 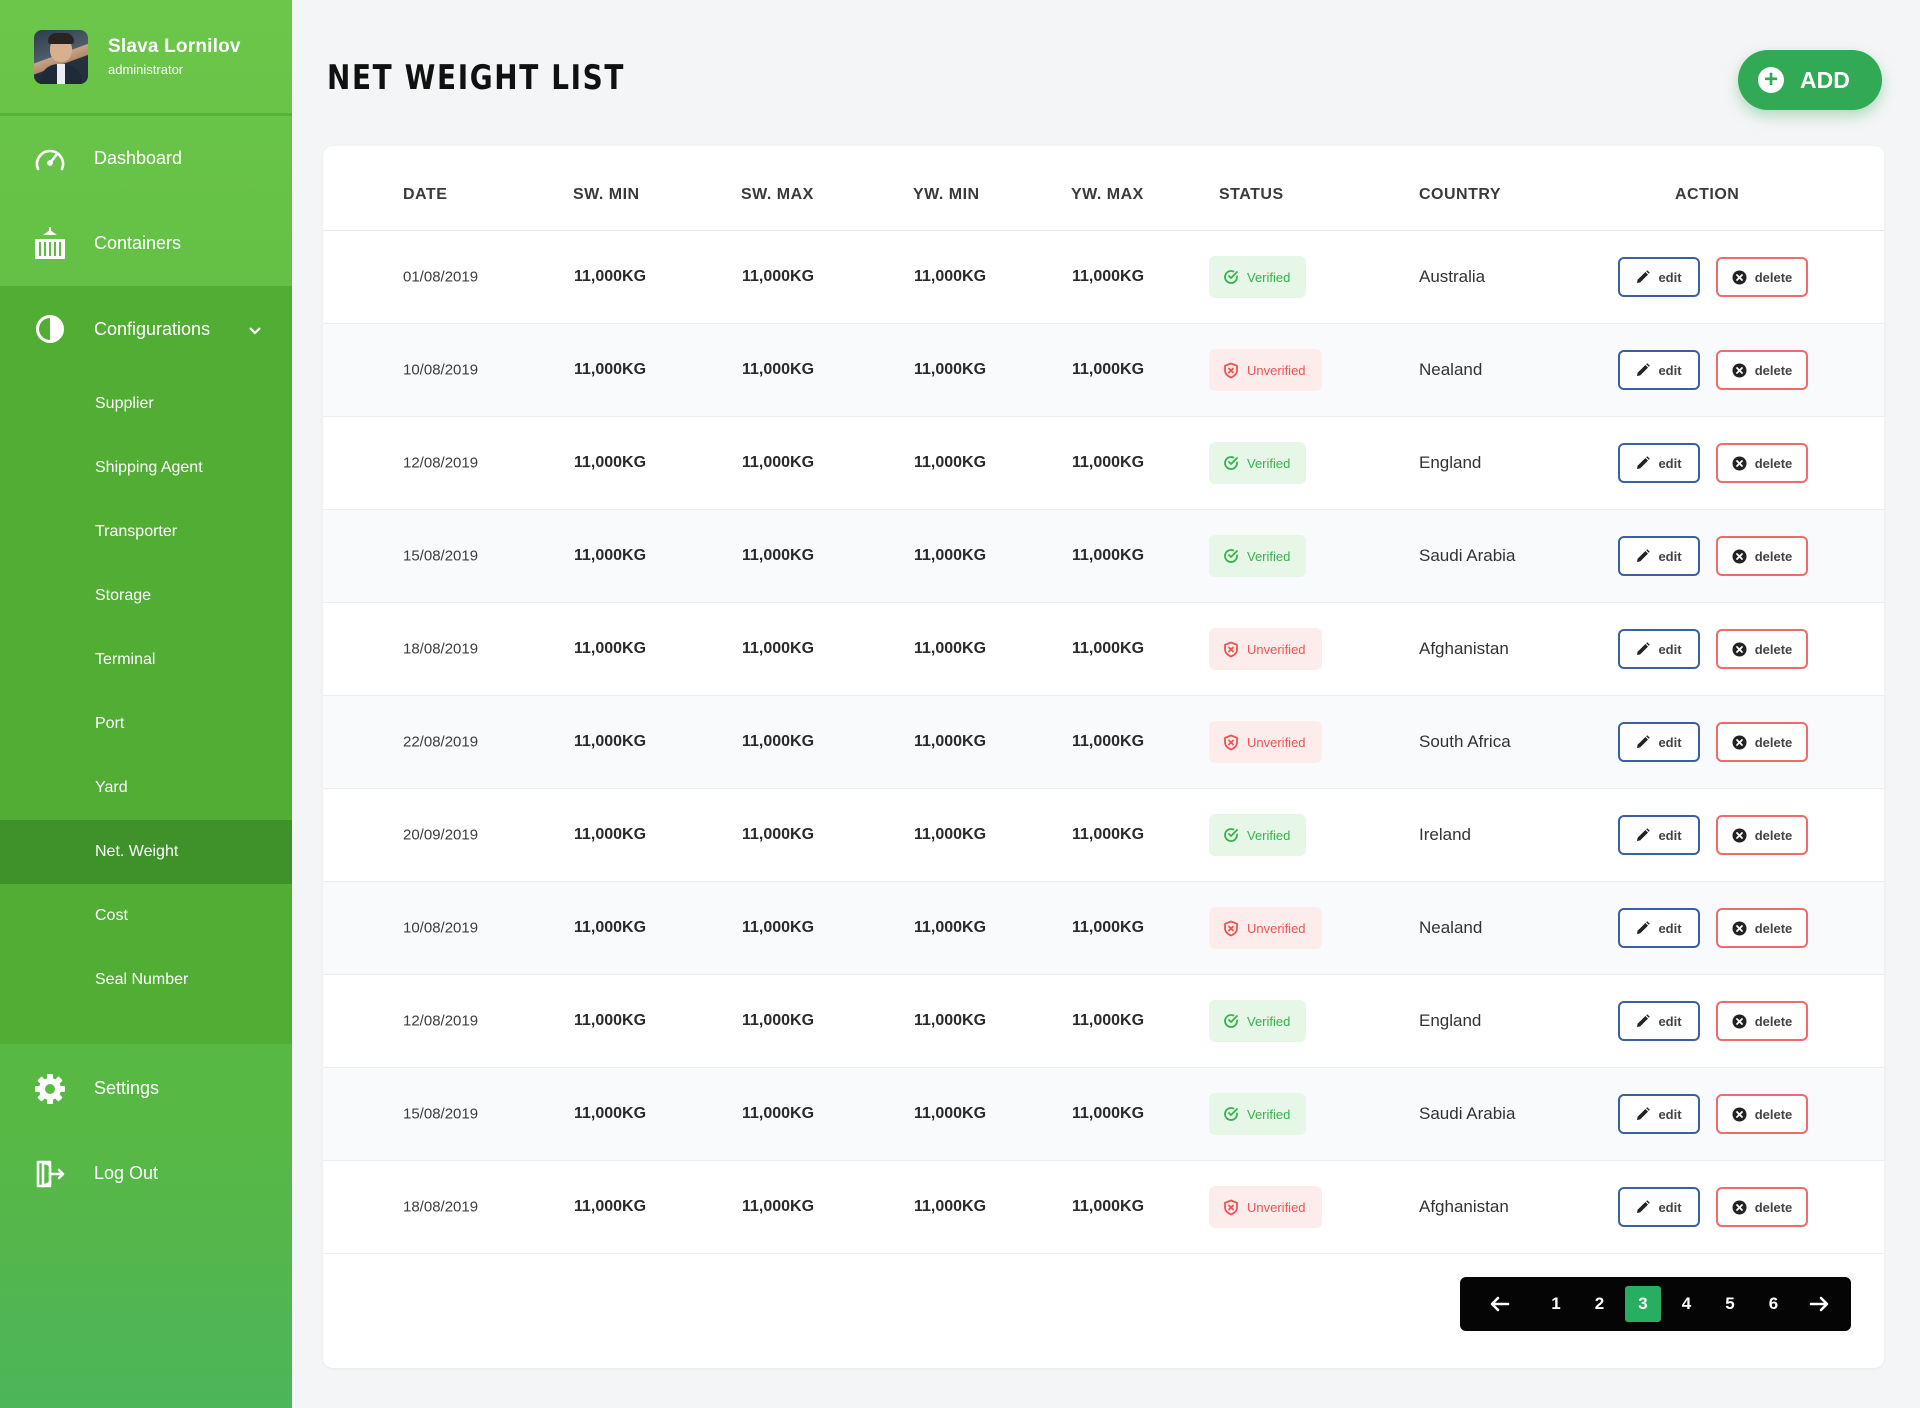 I want to click on status-label: Verified, so click(x=1269, y=835).